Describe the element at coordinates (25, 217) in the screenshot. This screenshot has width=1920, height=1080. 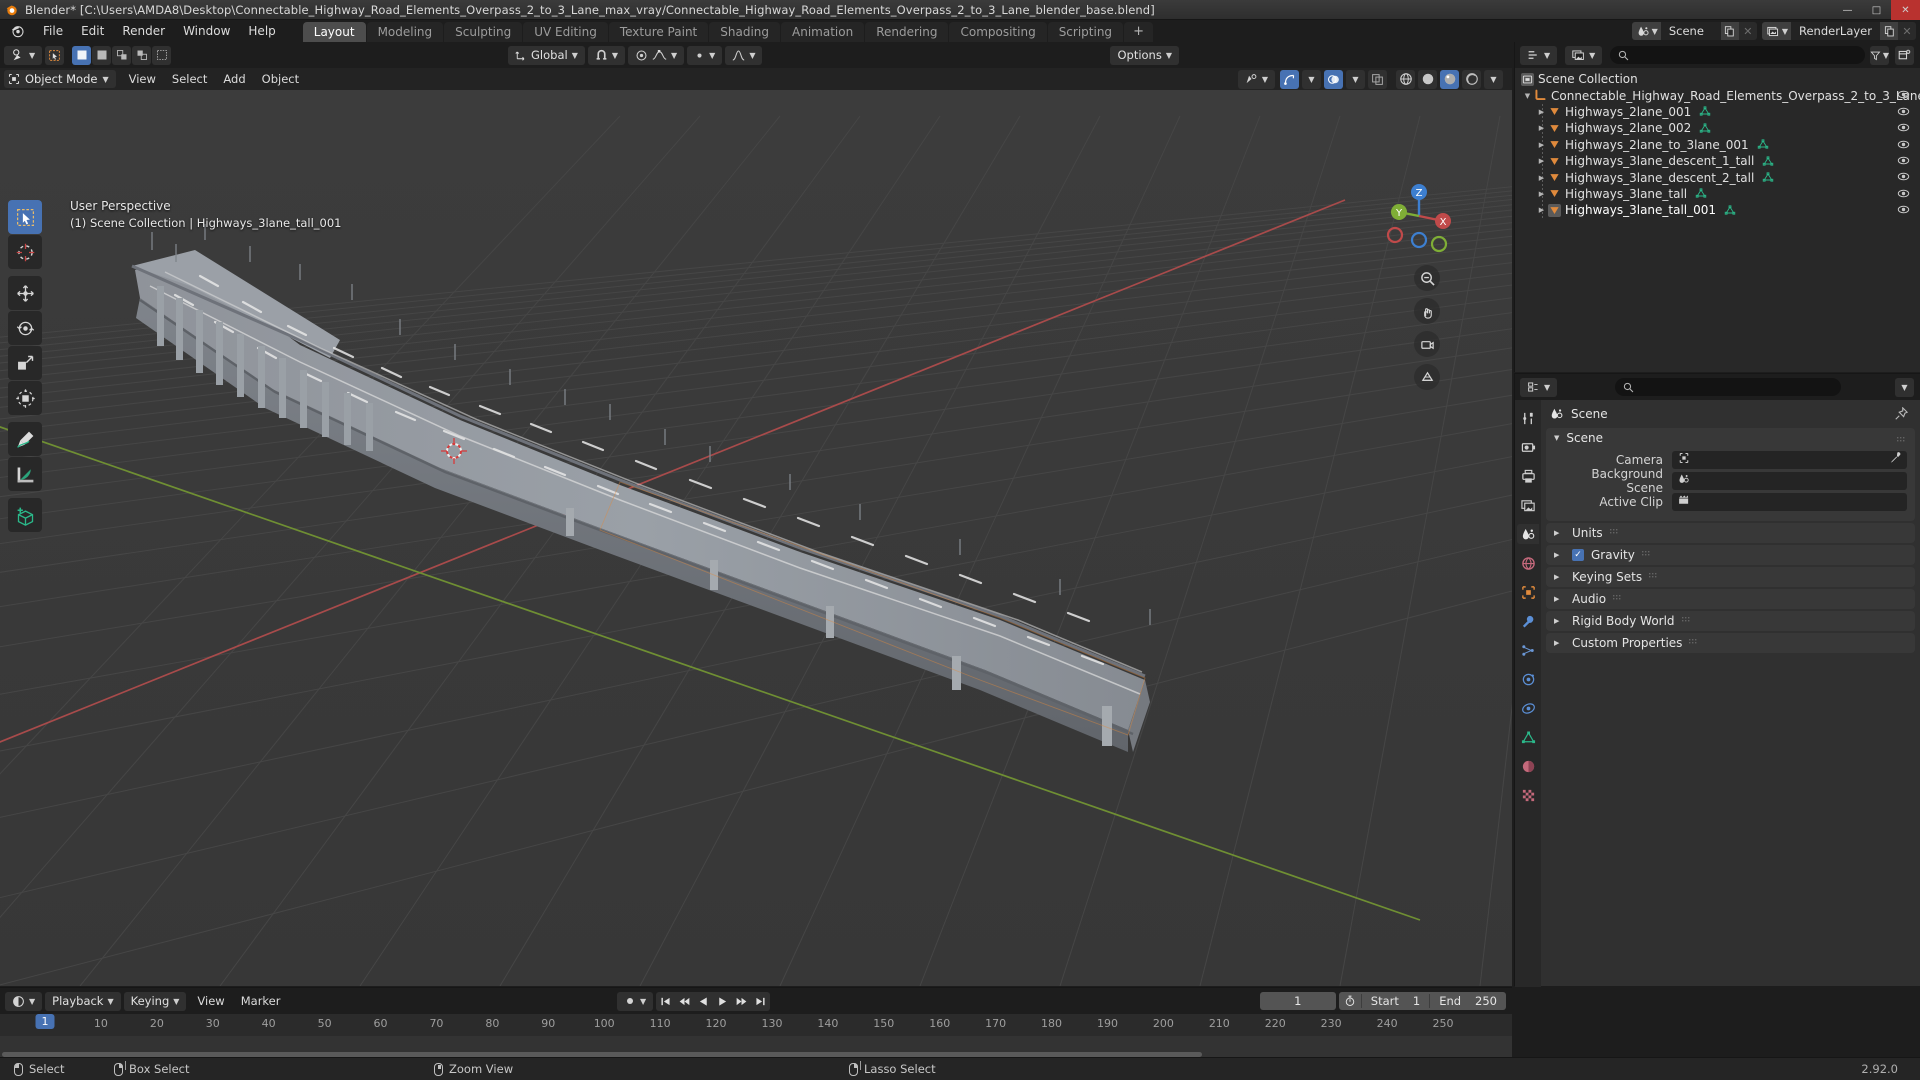
I see `tool-tweak-select-box` at that location.